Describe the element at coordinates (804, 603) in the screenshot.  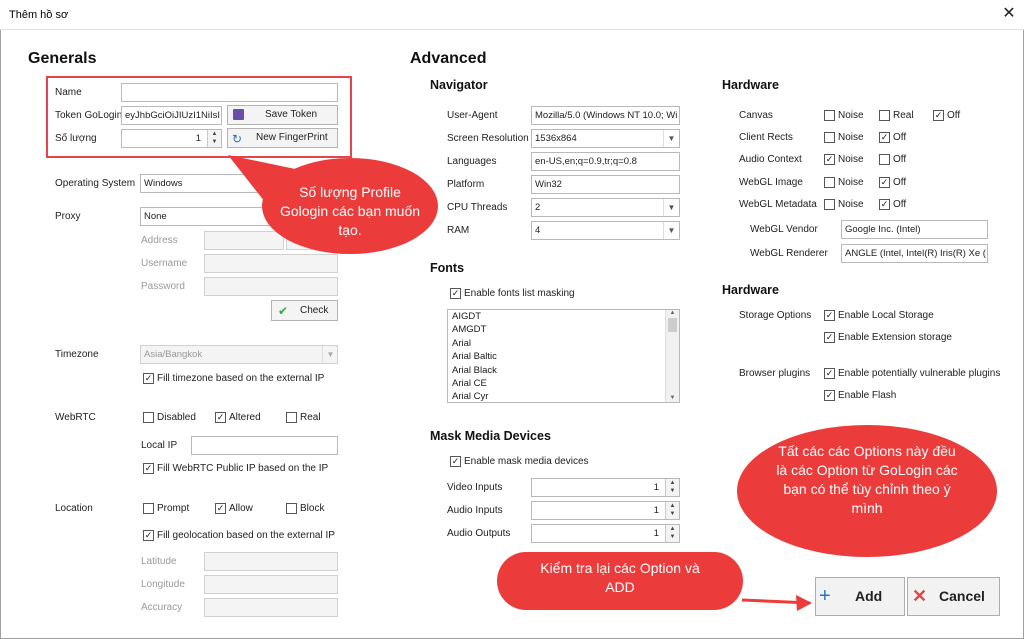
I see `arrow-head-icon` at that location.